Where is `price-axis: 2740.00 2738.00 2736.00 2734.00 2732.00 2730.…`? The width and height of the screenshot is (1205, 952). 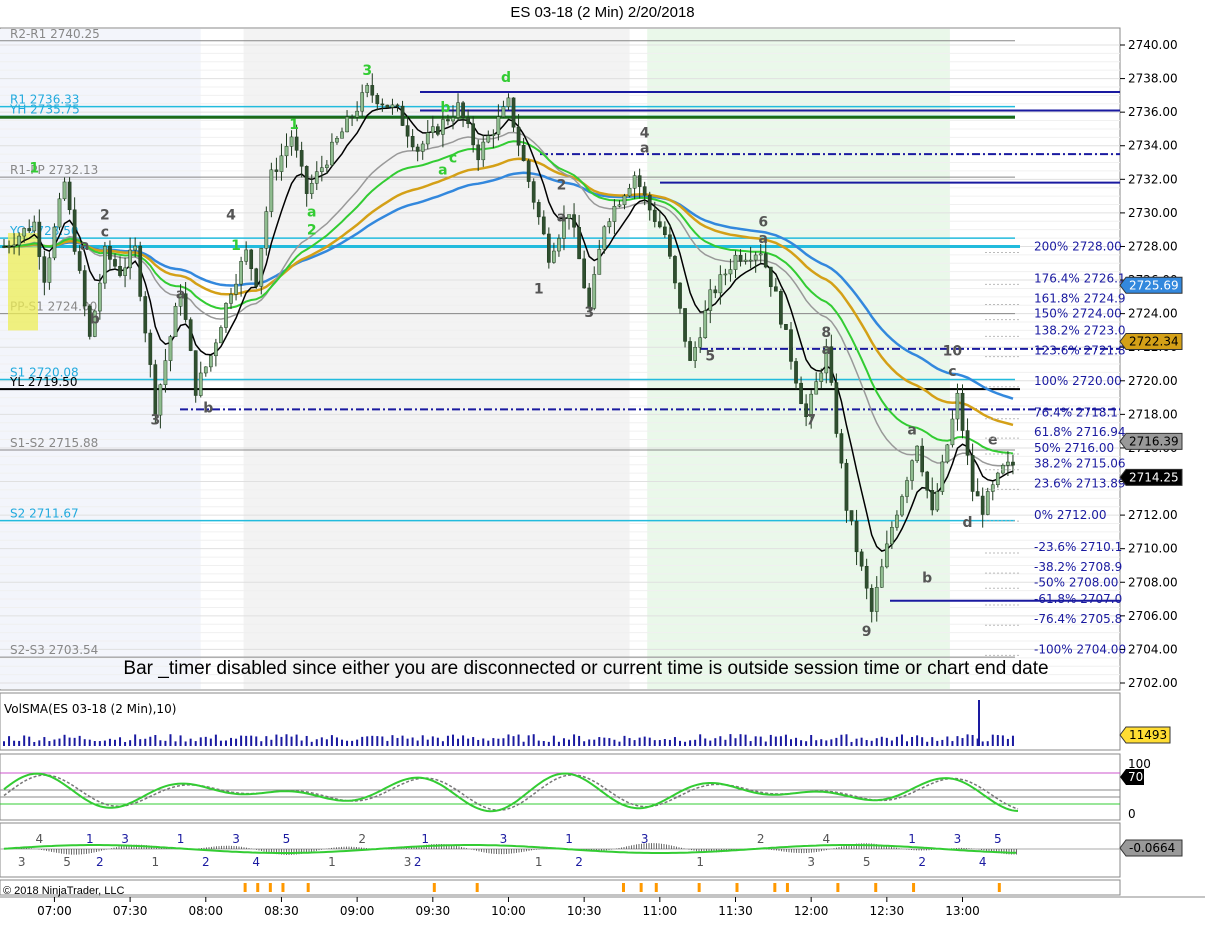
price-axis: 2740.00 2738.00 2736.00 2734.00 2732.00 2730.… is located at coordinates (1151, 364).